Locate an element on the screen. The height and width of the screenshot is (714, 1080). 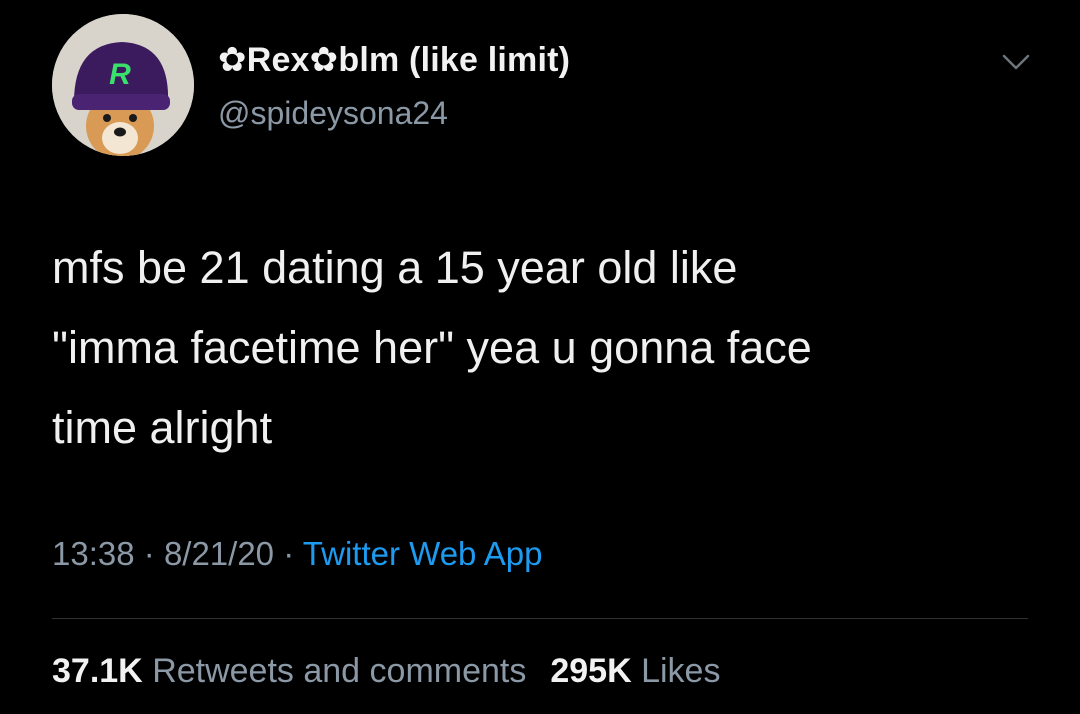
likes-count: 295K is located at coordinates (591, 671).